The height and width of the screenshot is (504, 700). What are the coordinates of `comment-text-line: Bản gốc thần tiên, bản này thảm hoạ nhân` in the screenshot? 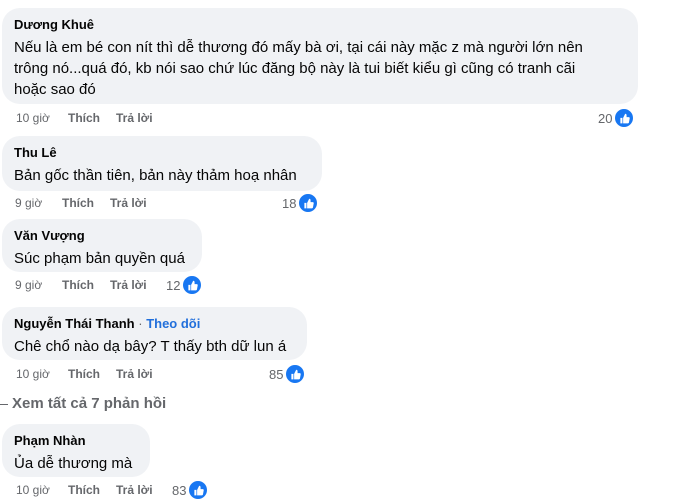 It's located at (155, 175).